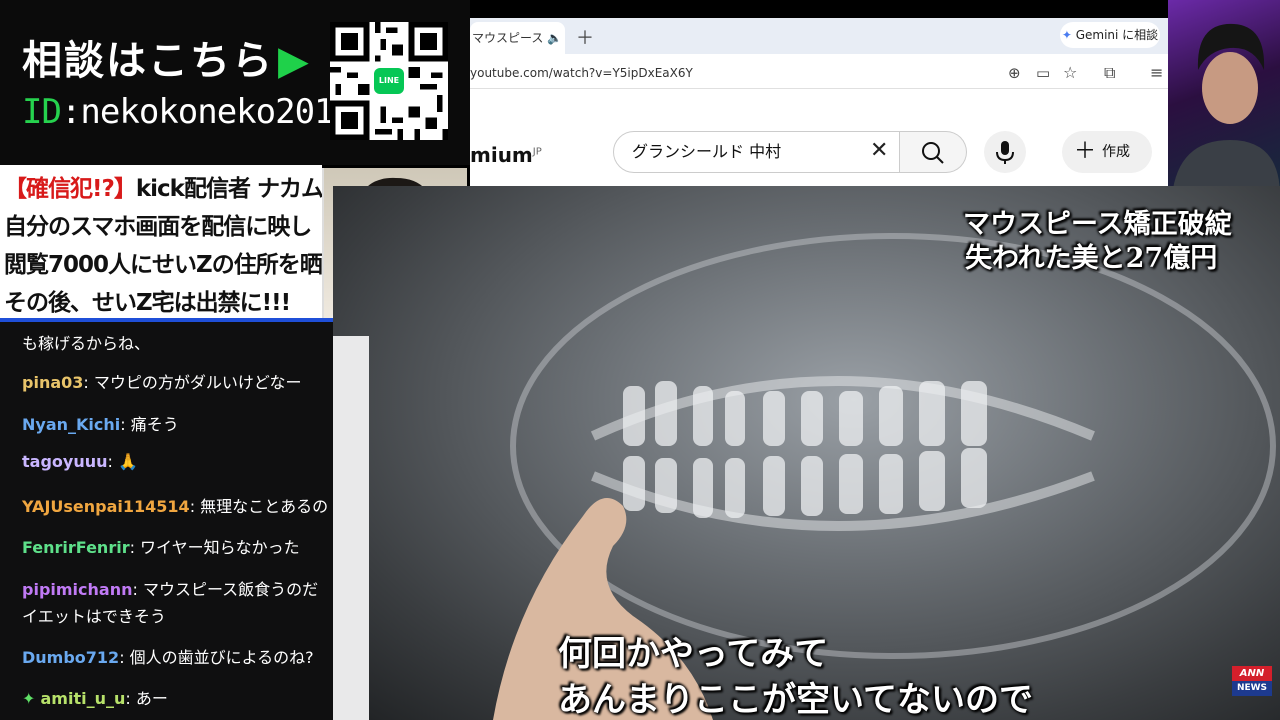  What do you see at coordinates (31, 698) in the screenshot?
I see `sparkle-badge-icon: ✦` at bounding box center [31, 698].